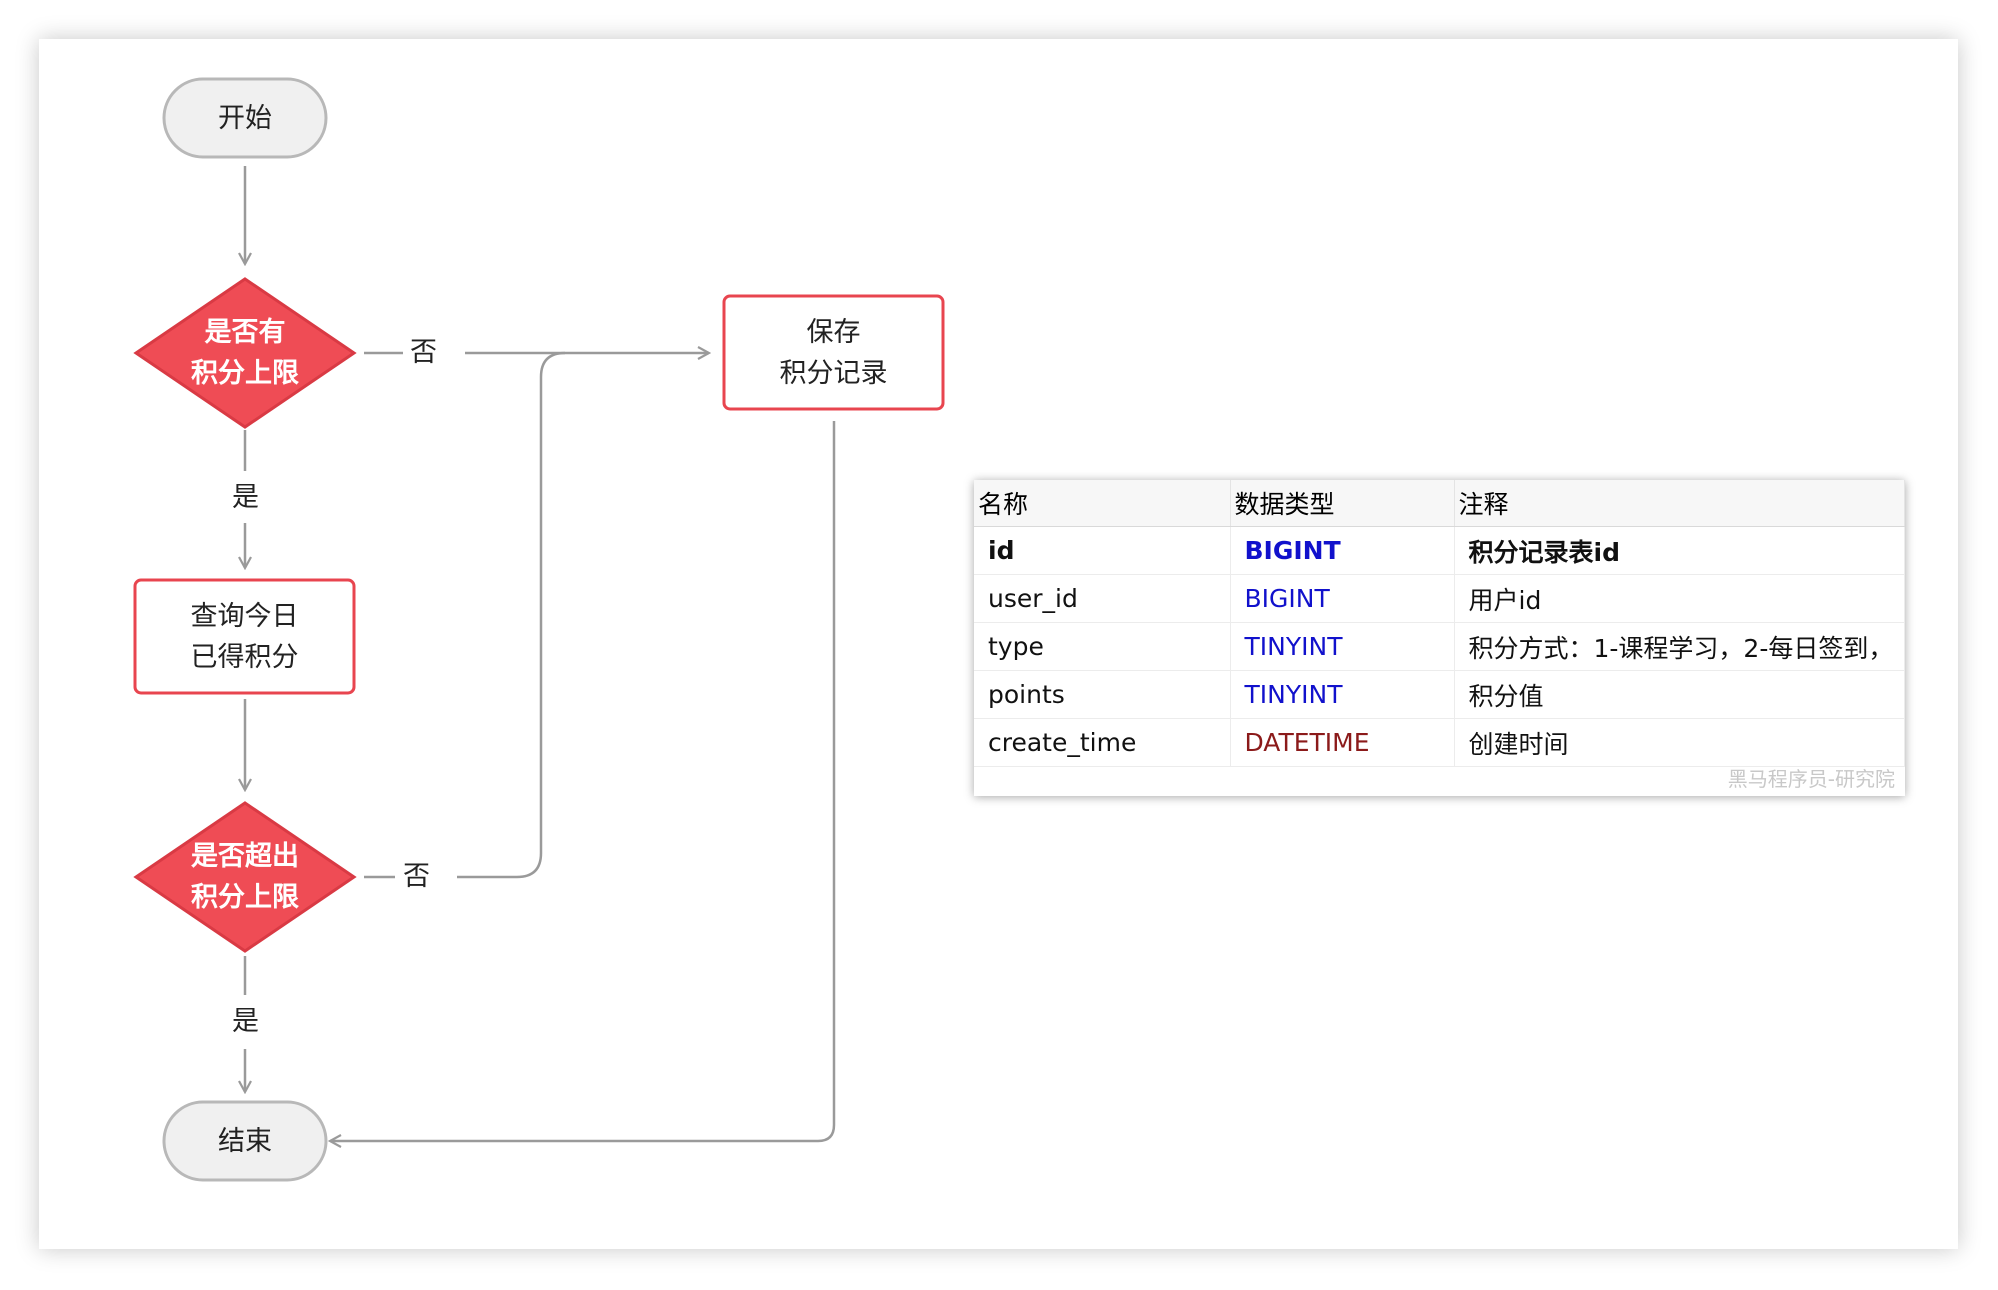  I want to click on header-comment: 注释, so click(1679, 503).